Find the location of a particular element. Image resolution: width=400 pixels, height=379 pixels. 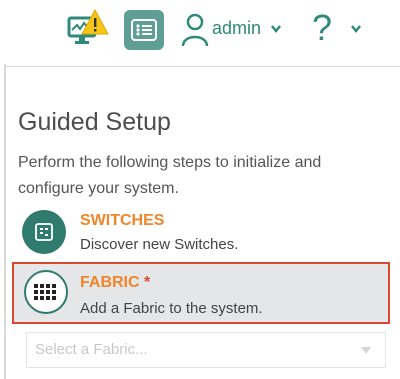

required-marker: * is located at coordinates (147, 282).